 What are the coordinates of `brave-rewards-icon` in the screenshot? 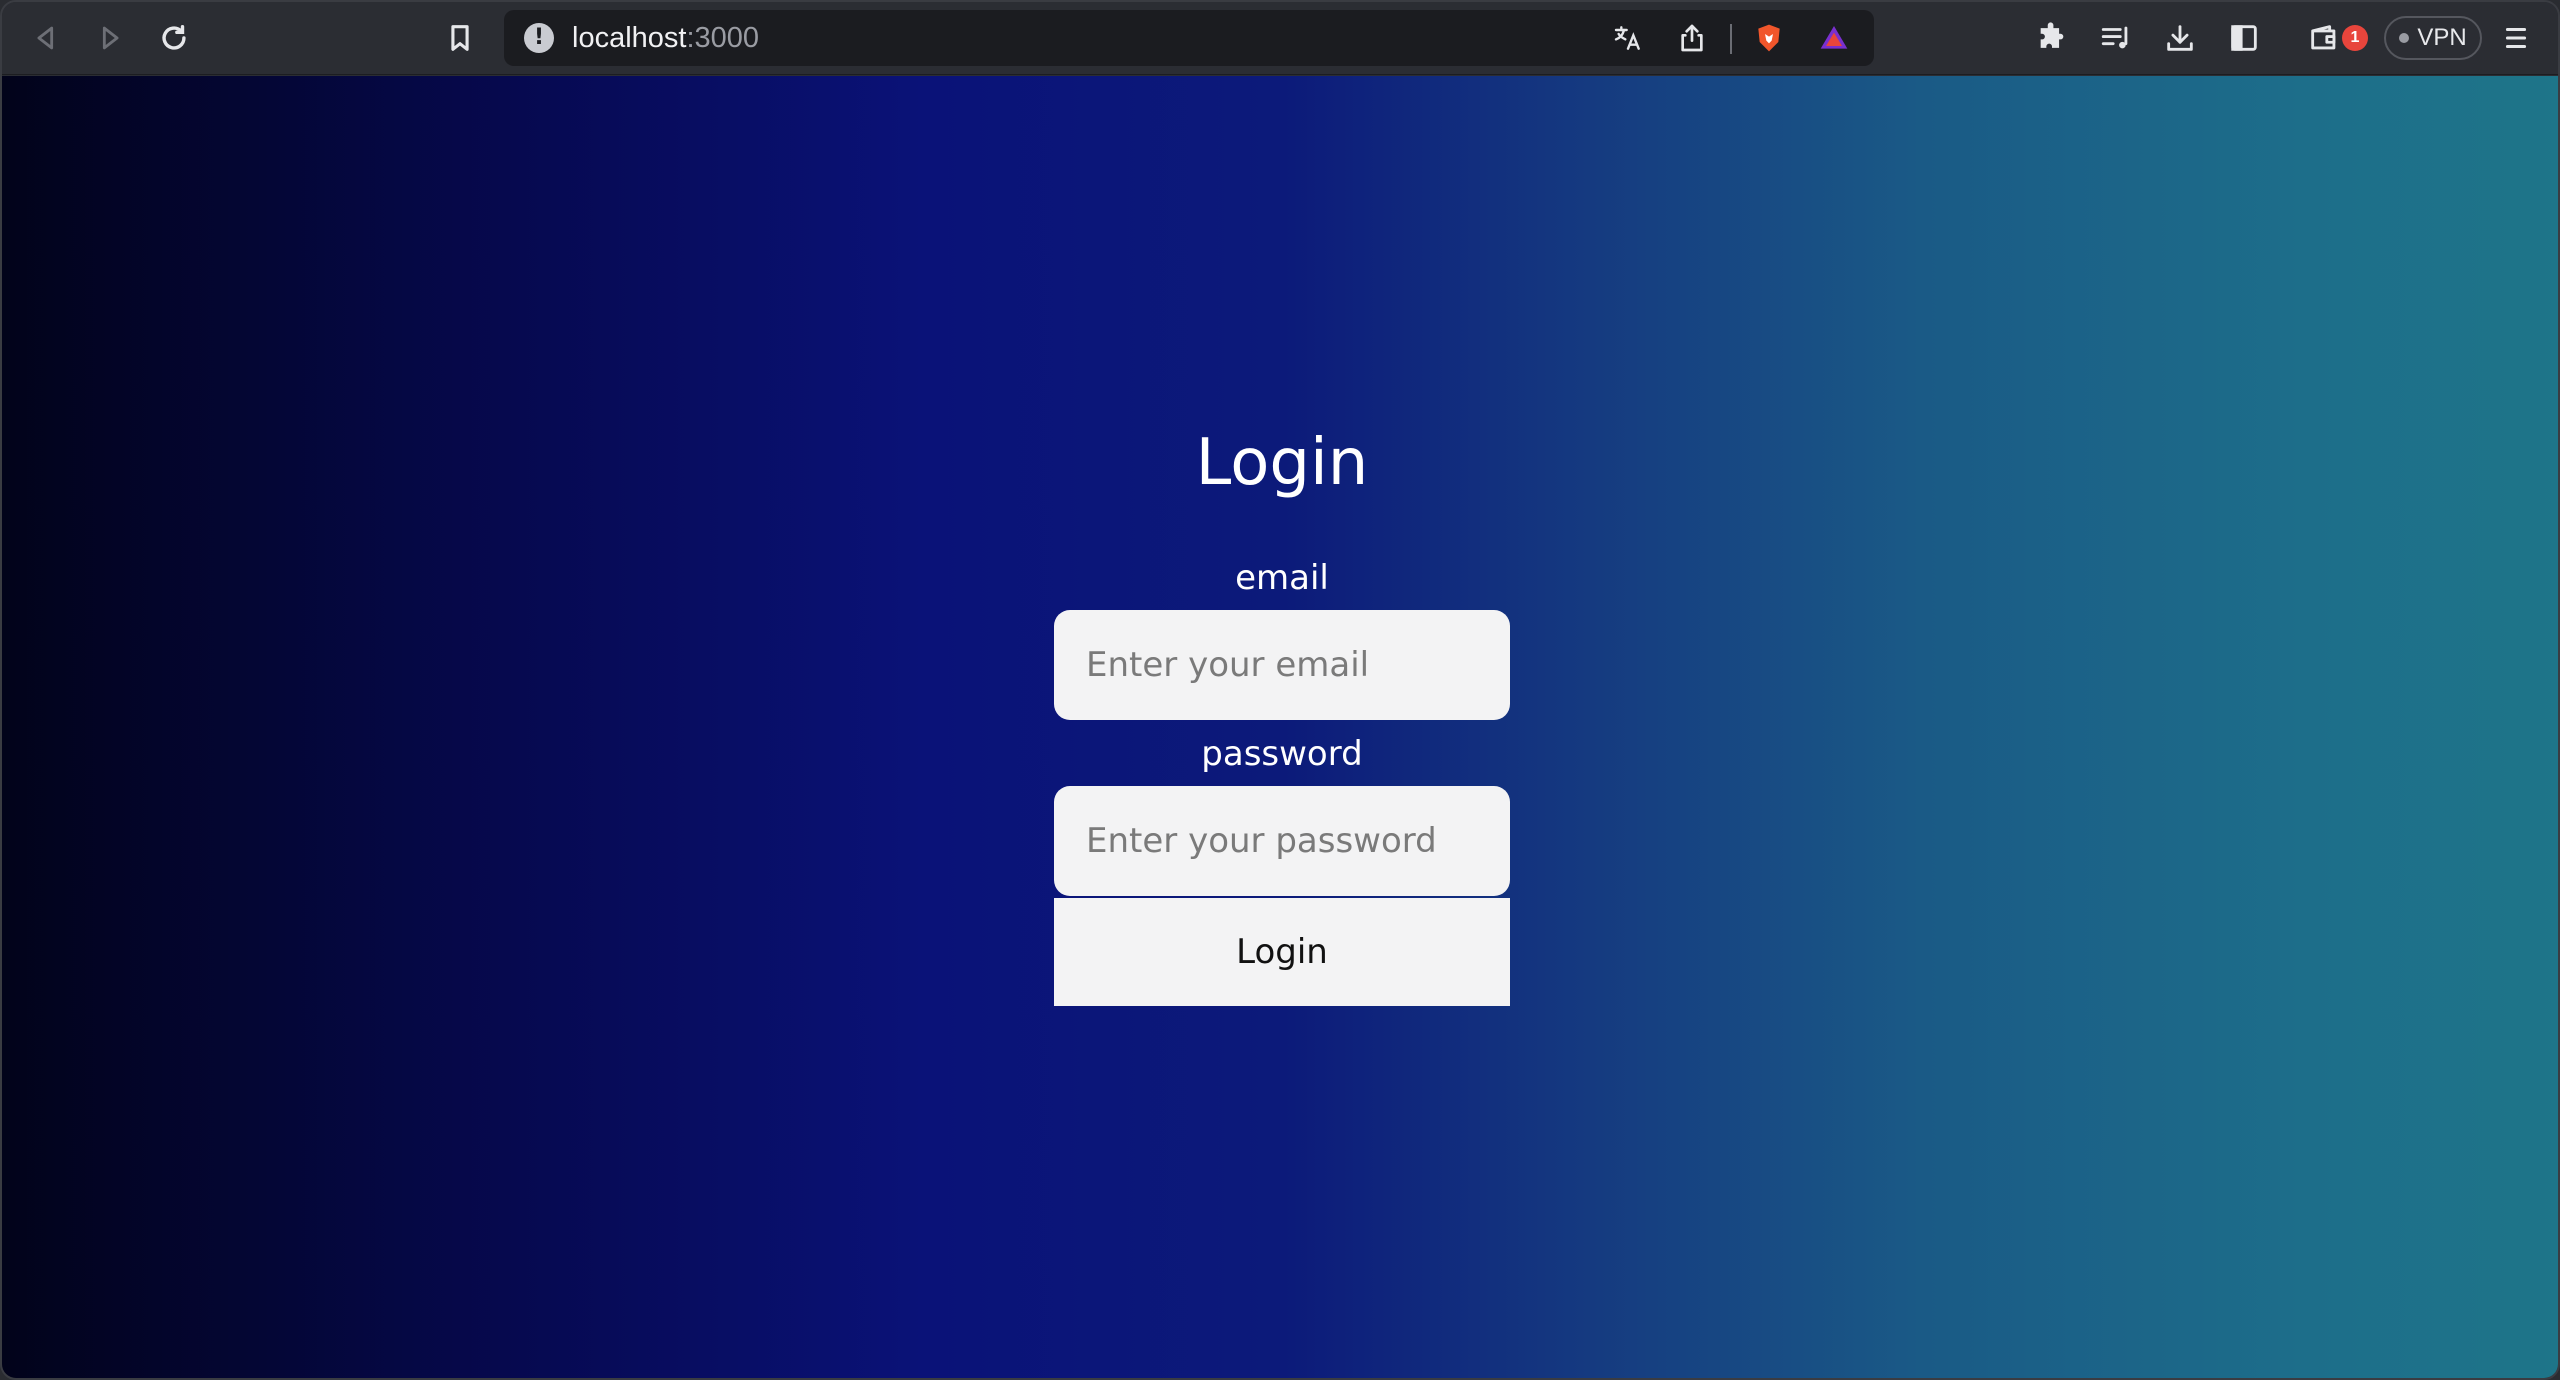 It's located at (1834, 38).